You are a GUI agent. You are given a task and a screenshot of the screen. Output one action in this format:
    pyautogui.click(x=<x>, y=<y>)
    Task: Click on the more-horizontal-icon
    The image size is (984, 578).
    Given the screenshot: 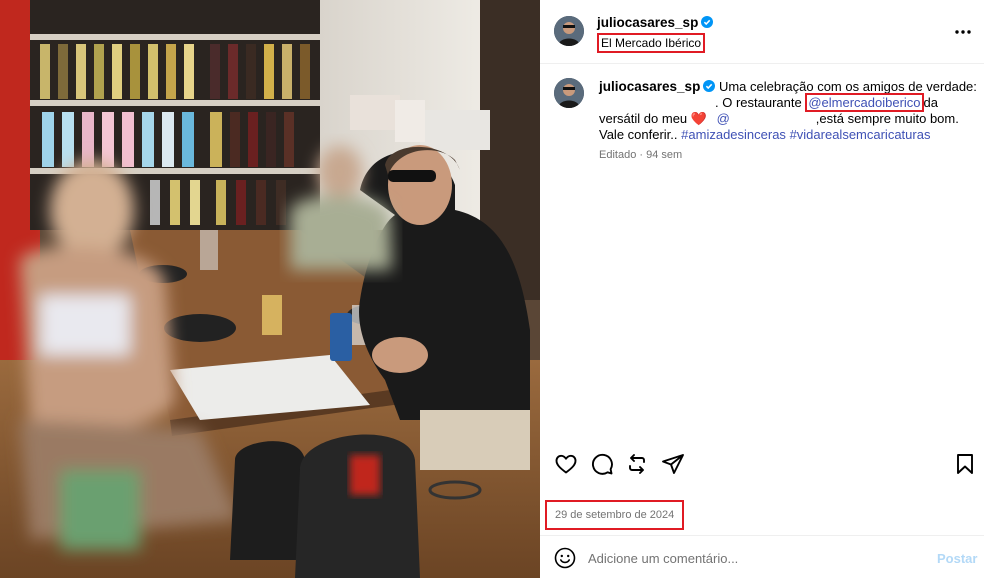 What is the action you would take?
    pyautogui.click(x=963, y=32)
    